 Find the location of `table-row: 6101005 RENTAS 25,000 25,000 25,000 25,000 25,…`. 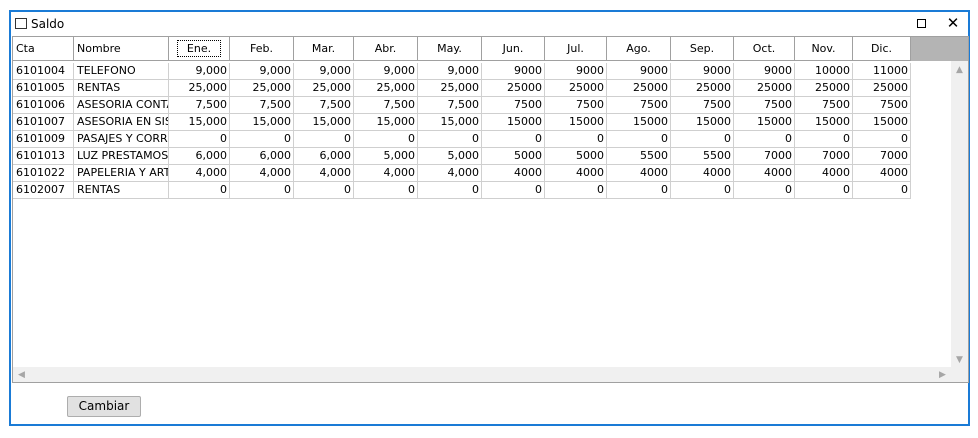

table-row: 6101005 RENTAS 25,000 25,000 25,000 25,000 25,… is located at coordinates (483, 88).